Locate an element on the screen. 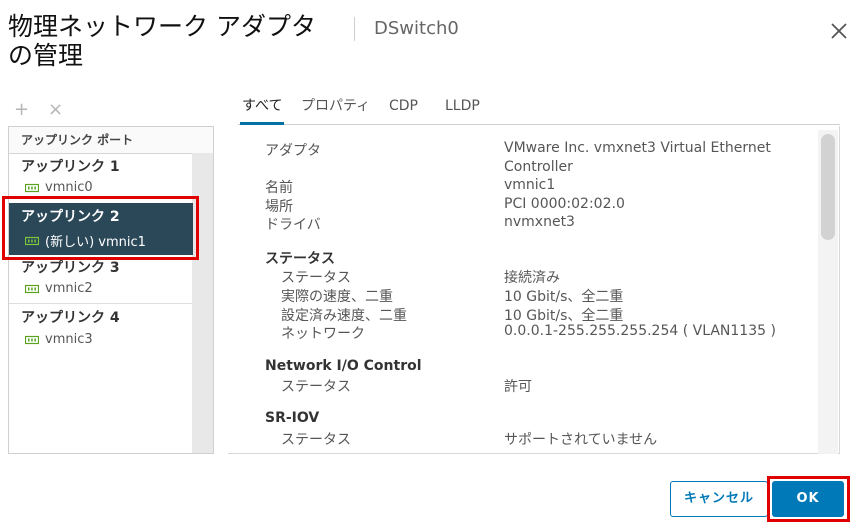 This screenshot has height=532, width=859. uplink-nic: vmnic2 is located at coordinates (59, 288).